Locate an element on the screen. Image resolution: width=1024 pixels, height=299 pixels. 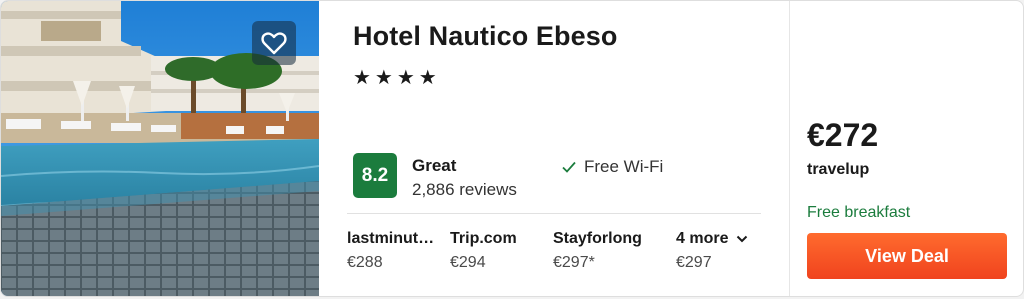
provider-price: €294 is located at coordinates (468, 262).